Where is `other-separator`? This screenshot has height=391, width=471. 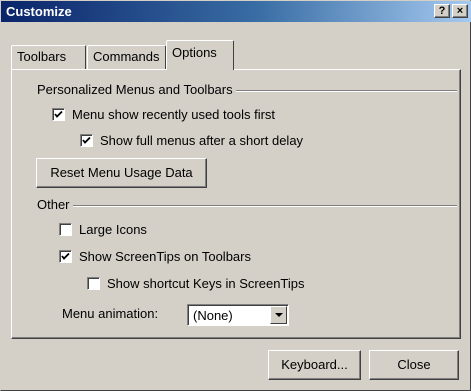
other-separator is located at coordinates (247, 206).